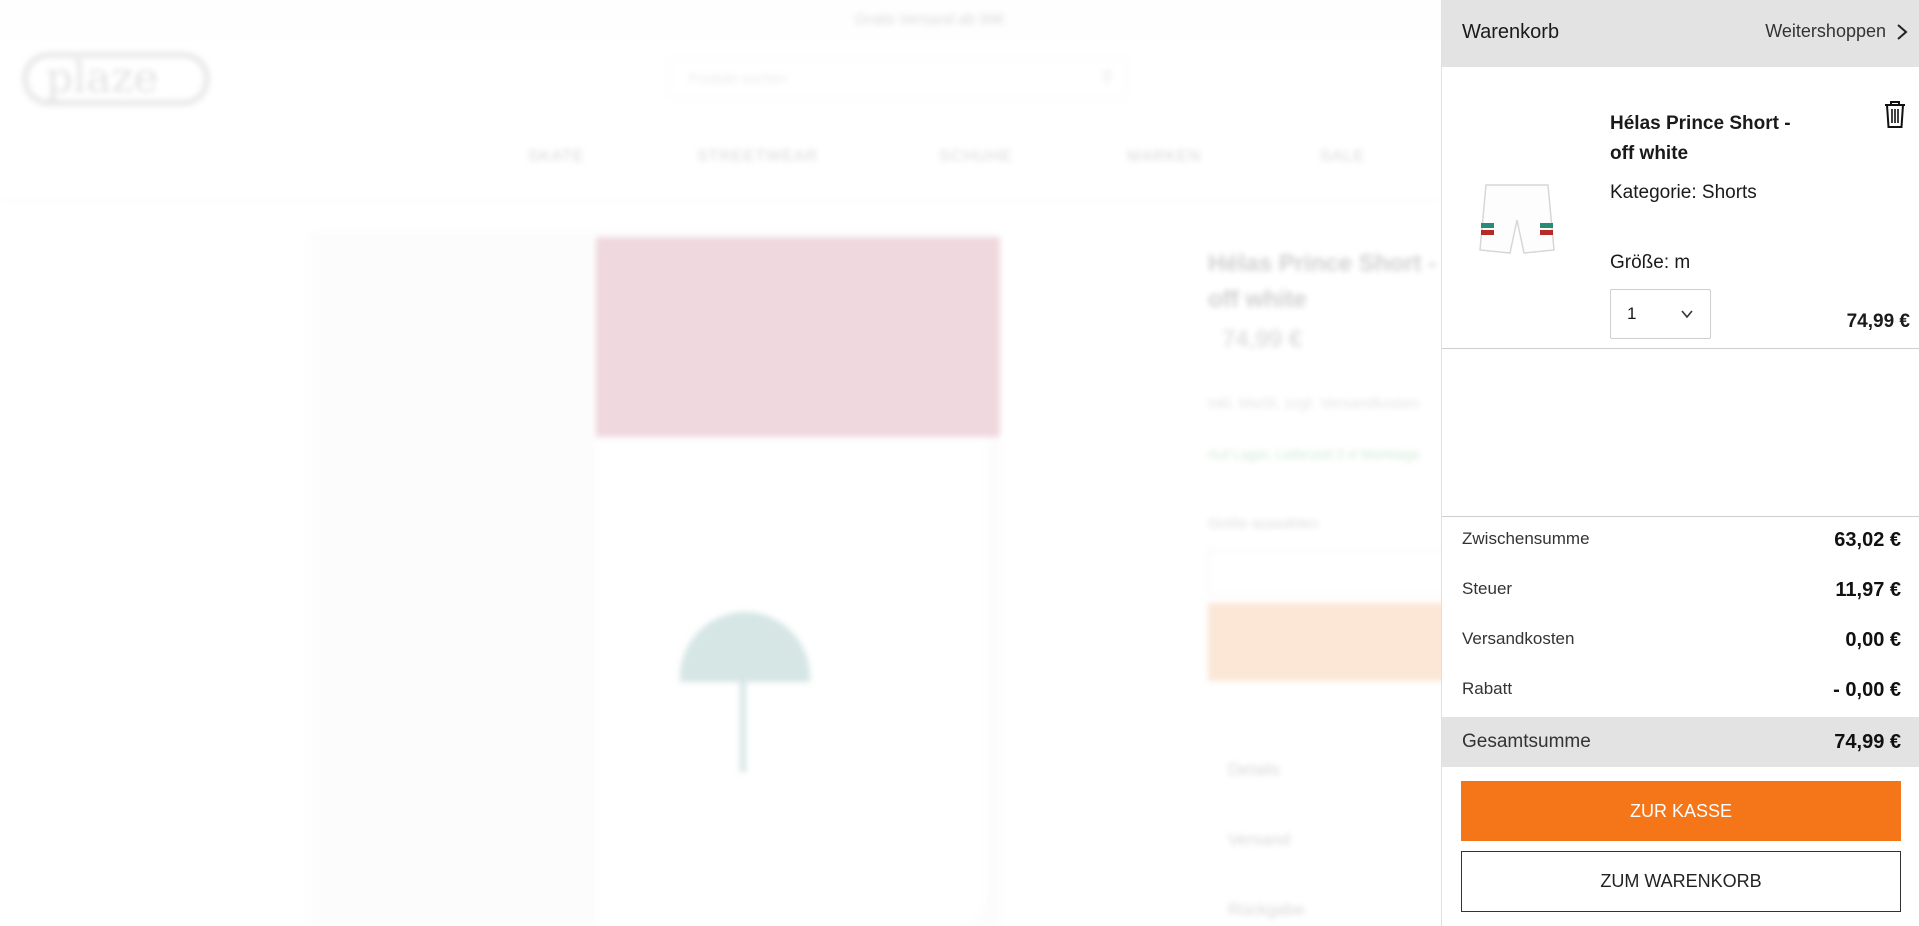 This screenshot has height=926, width=1919. What do you see at coordinates (1680, 542) in the screenshot?
I see `subtotal-row: Zwischensumme 63,02 €` at bounding box center [1680, 542].